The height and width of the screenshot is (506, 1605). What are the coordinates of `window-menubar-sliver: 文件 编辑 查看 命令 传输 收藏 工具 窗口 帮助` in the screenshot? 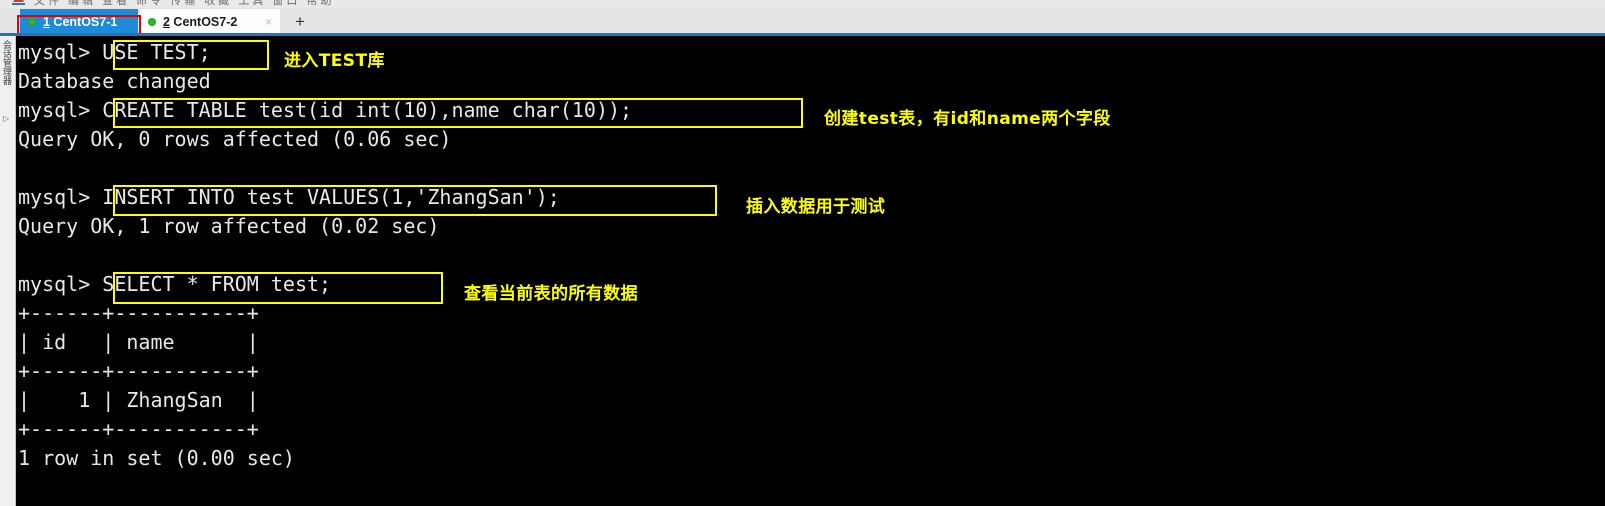 It's located at (802, 4).